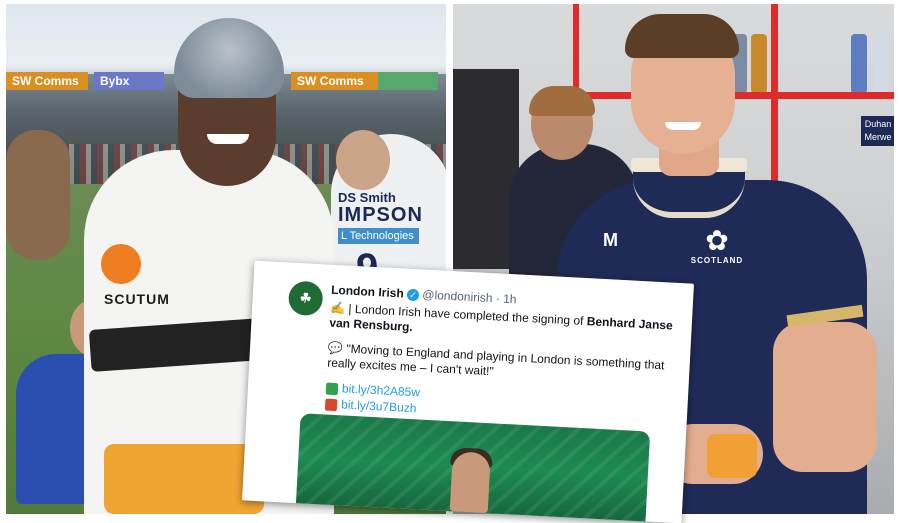 This screenshot has height=523, width=900. What do you see at coordinates (717, 260) in the screenshot?
I see `crest-text: SCOTLAND` at bounding box center [717, 260].